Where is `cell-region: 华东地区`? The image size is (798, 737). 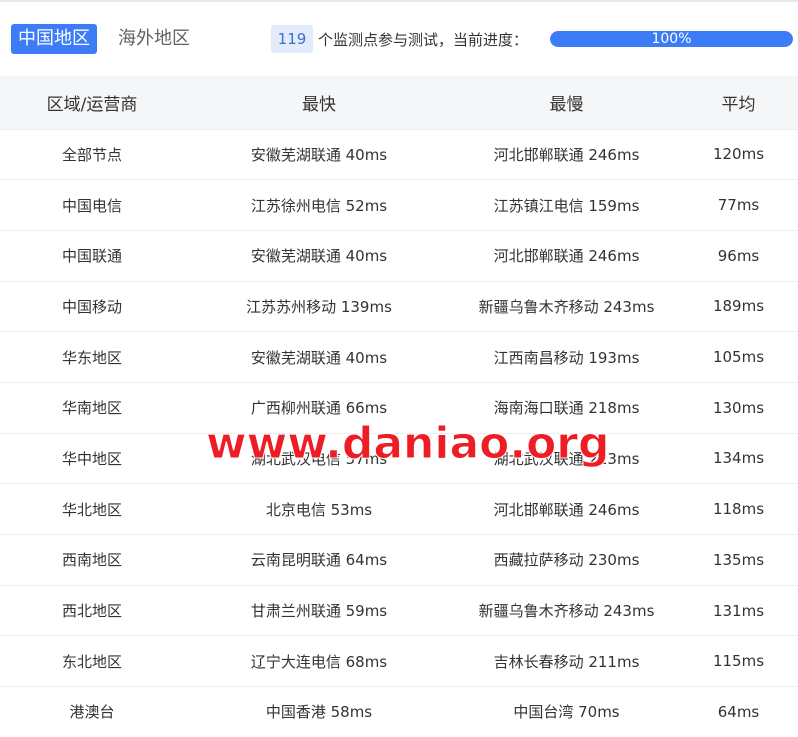
cell-region: 华东地区 is located at coordinates (92, 357).